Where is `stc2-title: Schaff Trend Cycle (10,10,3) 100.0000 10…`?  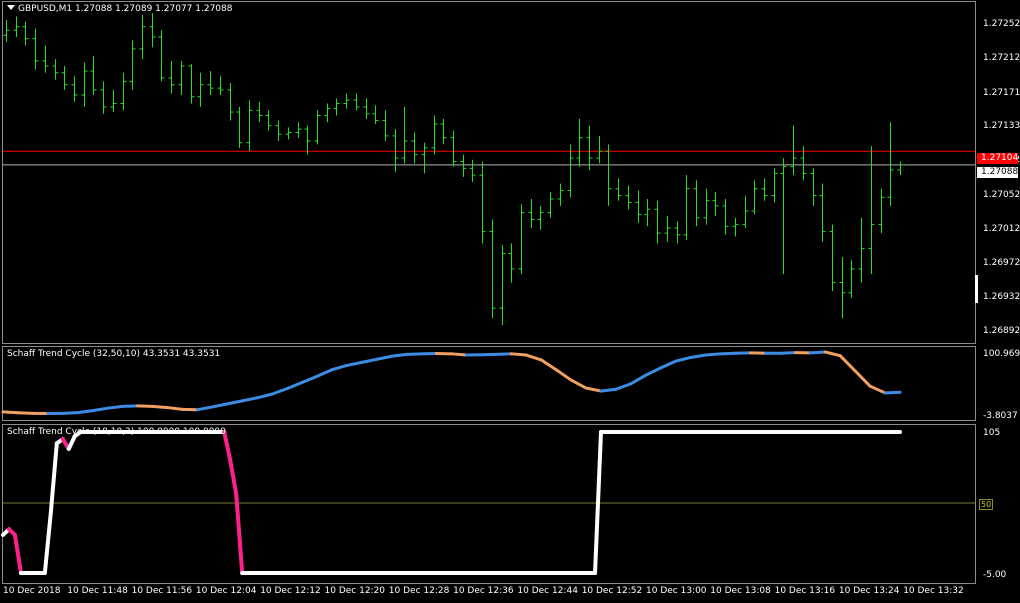 stc2-title: Schaff Trend Cycle (10,10,3) 100.0000 10… is located at coordinates (116, 432).